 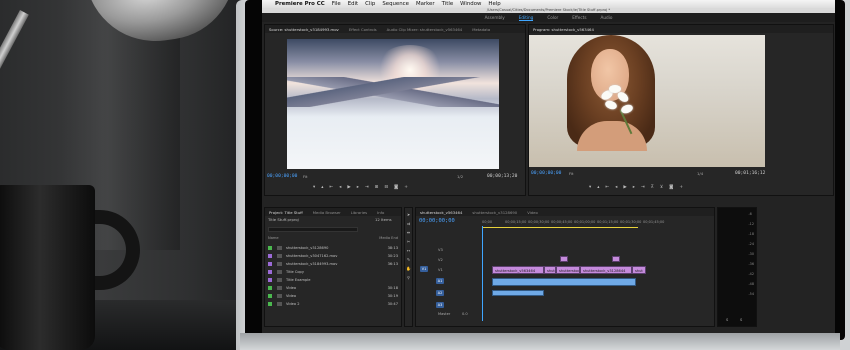 I want to click on program-fit-select: Fit, so click(x=571, y=173).